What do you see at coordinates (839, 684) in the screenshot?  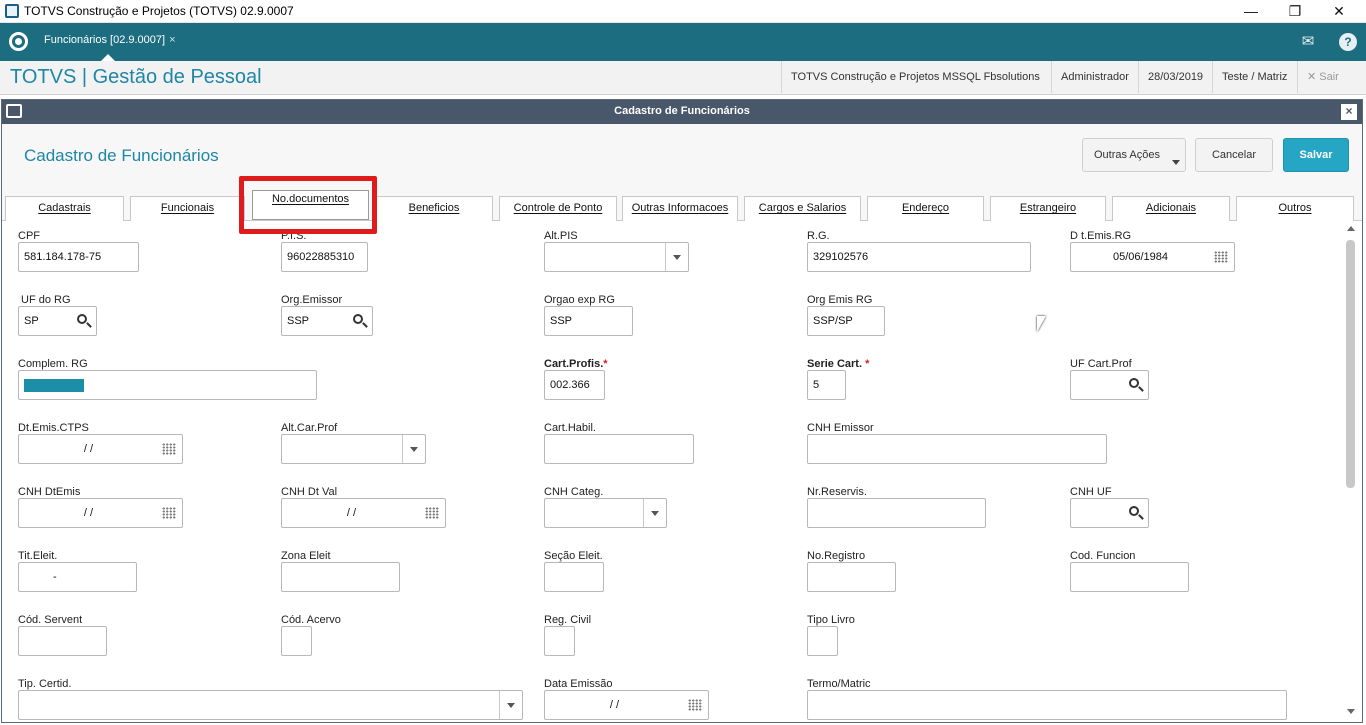 I see `termo-matric-label: Termo/Matric` at bounding box center [839, 684].